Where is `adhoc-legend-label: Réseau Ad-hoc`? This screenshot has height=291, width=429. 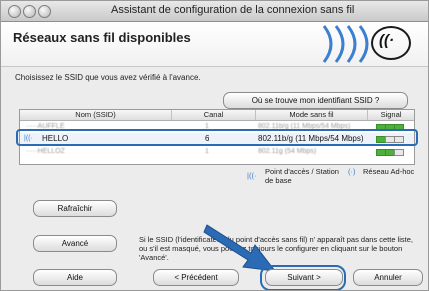
adhoc-legend-label: Réseau Ad-hoc is located at coordinates (389, 171).